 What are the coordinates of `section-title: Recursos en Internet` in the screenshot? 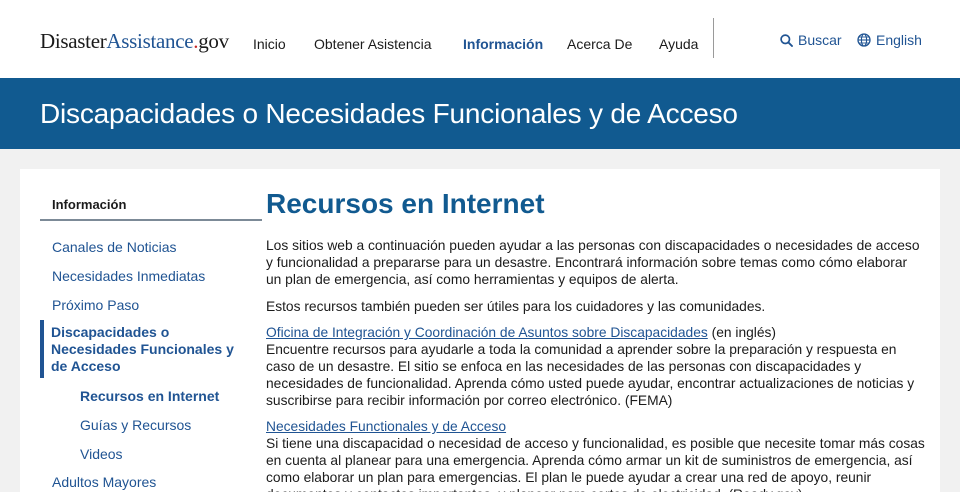 It's located at (405, 203).